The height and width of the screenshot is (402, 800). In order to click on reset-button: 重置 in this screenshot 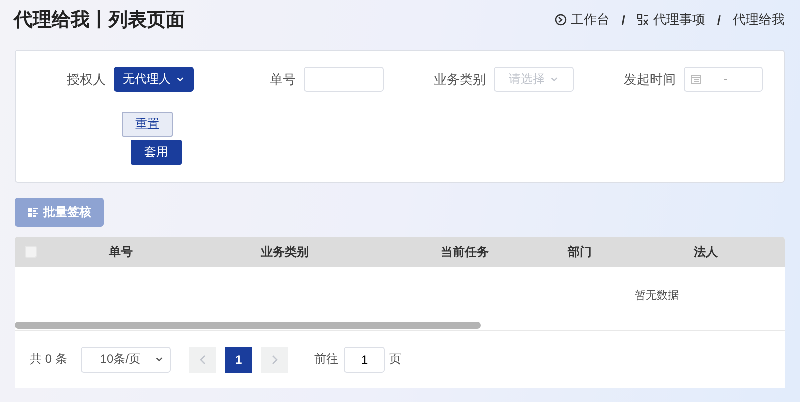, I will do `click(147, 124)`.